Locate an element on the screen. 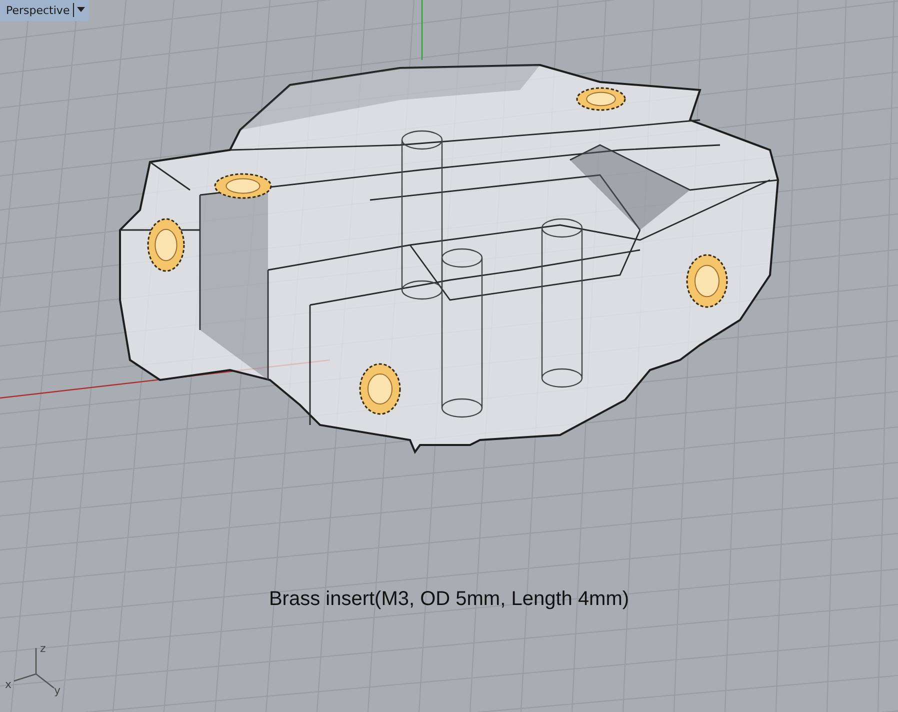 This screenshot has width=898, height=712. viewport-tab: Perspective is located at coordinates (44, 10).